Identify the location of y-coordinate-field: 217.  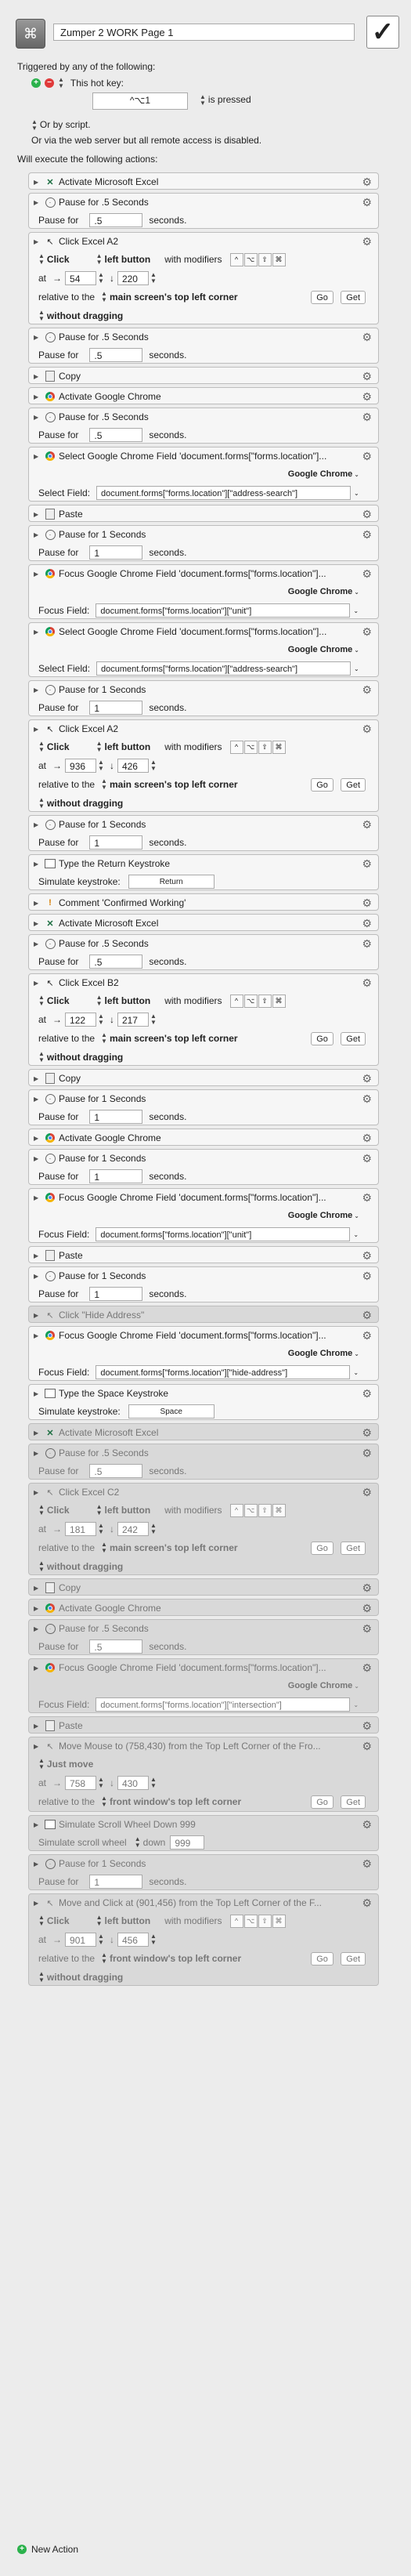
(133, 1020).